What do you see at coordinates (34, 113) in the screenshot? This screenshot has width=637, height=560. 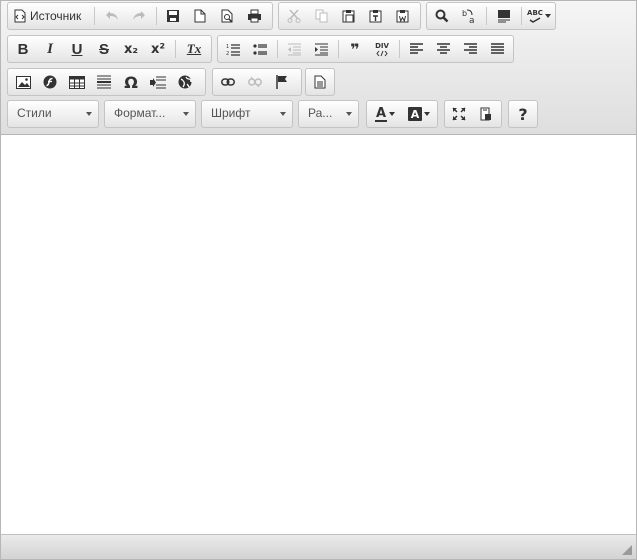 I see `styles-dropdown-label: Стили` at bounding box center [34, 113].